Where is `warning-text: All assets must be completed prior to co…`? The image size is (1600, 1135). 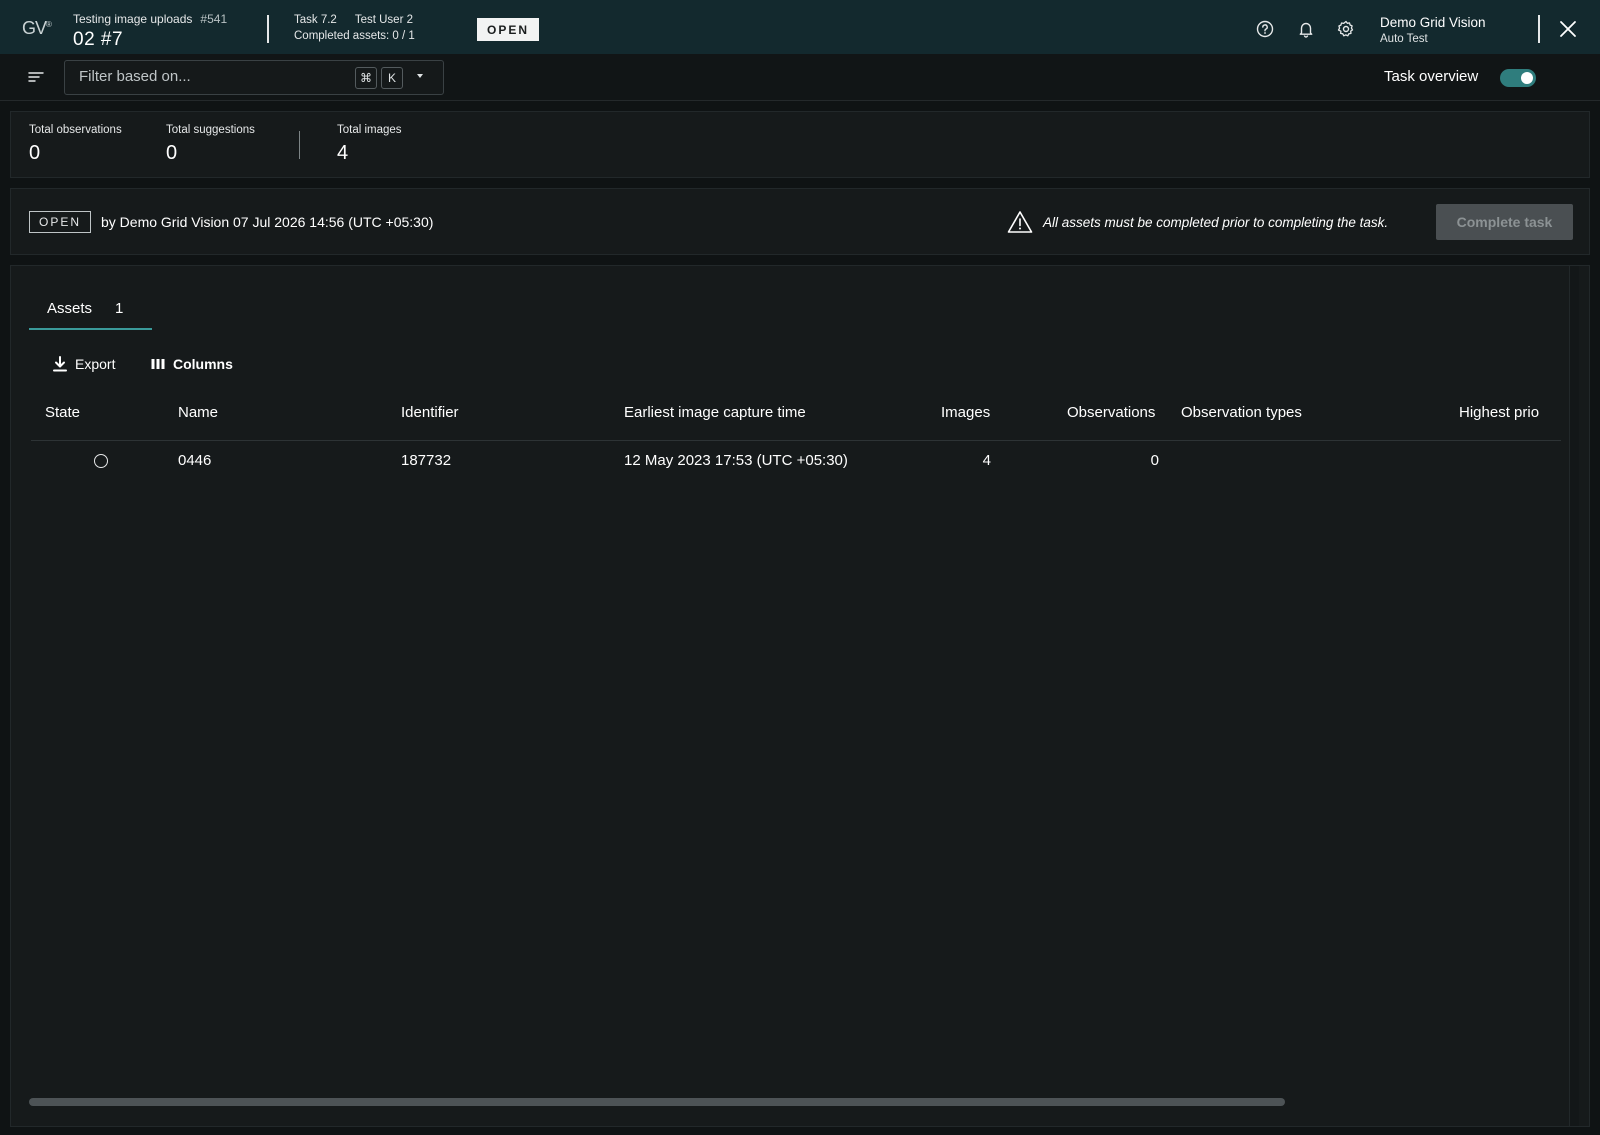
warning-text: All assets must be completed prior to co… is located at coordinates (1216, 222).